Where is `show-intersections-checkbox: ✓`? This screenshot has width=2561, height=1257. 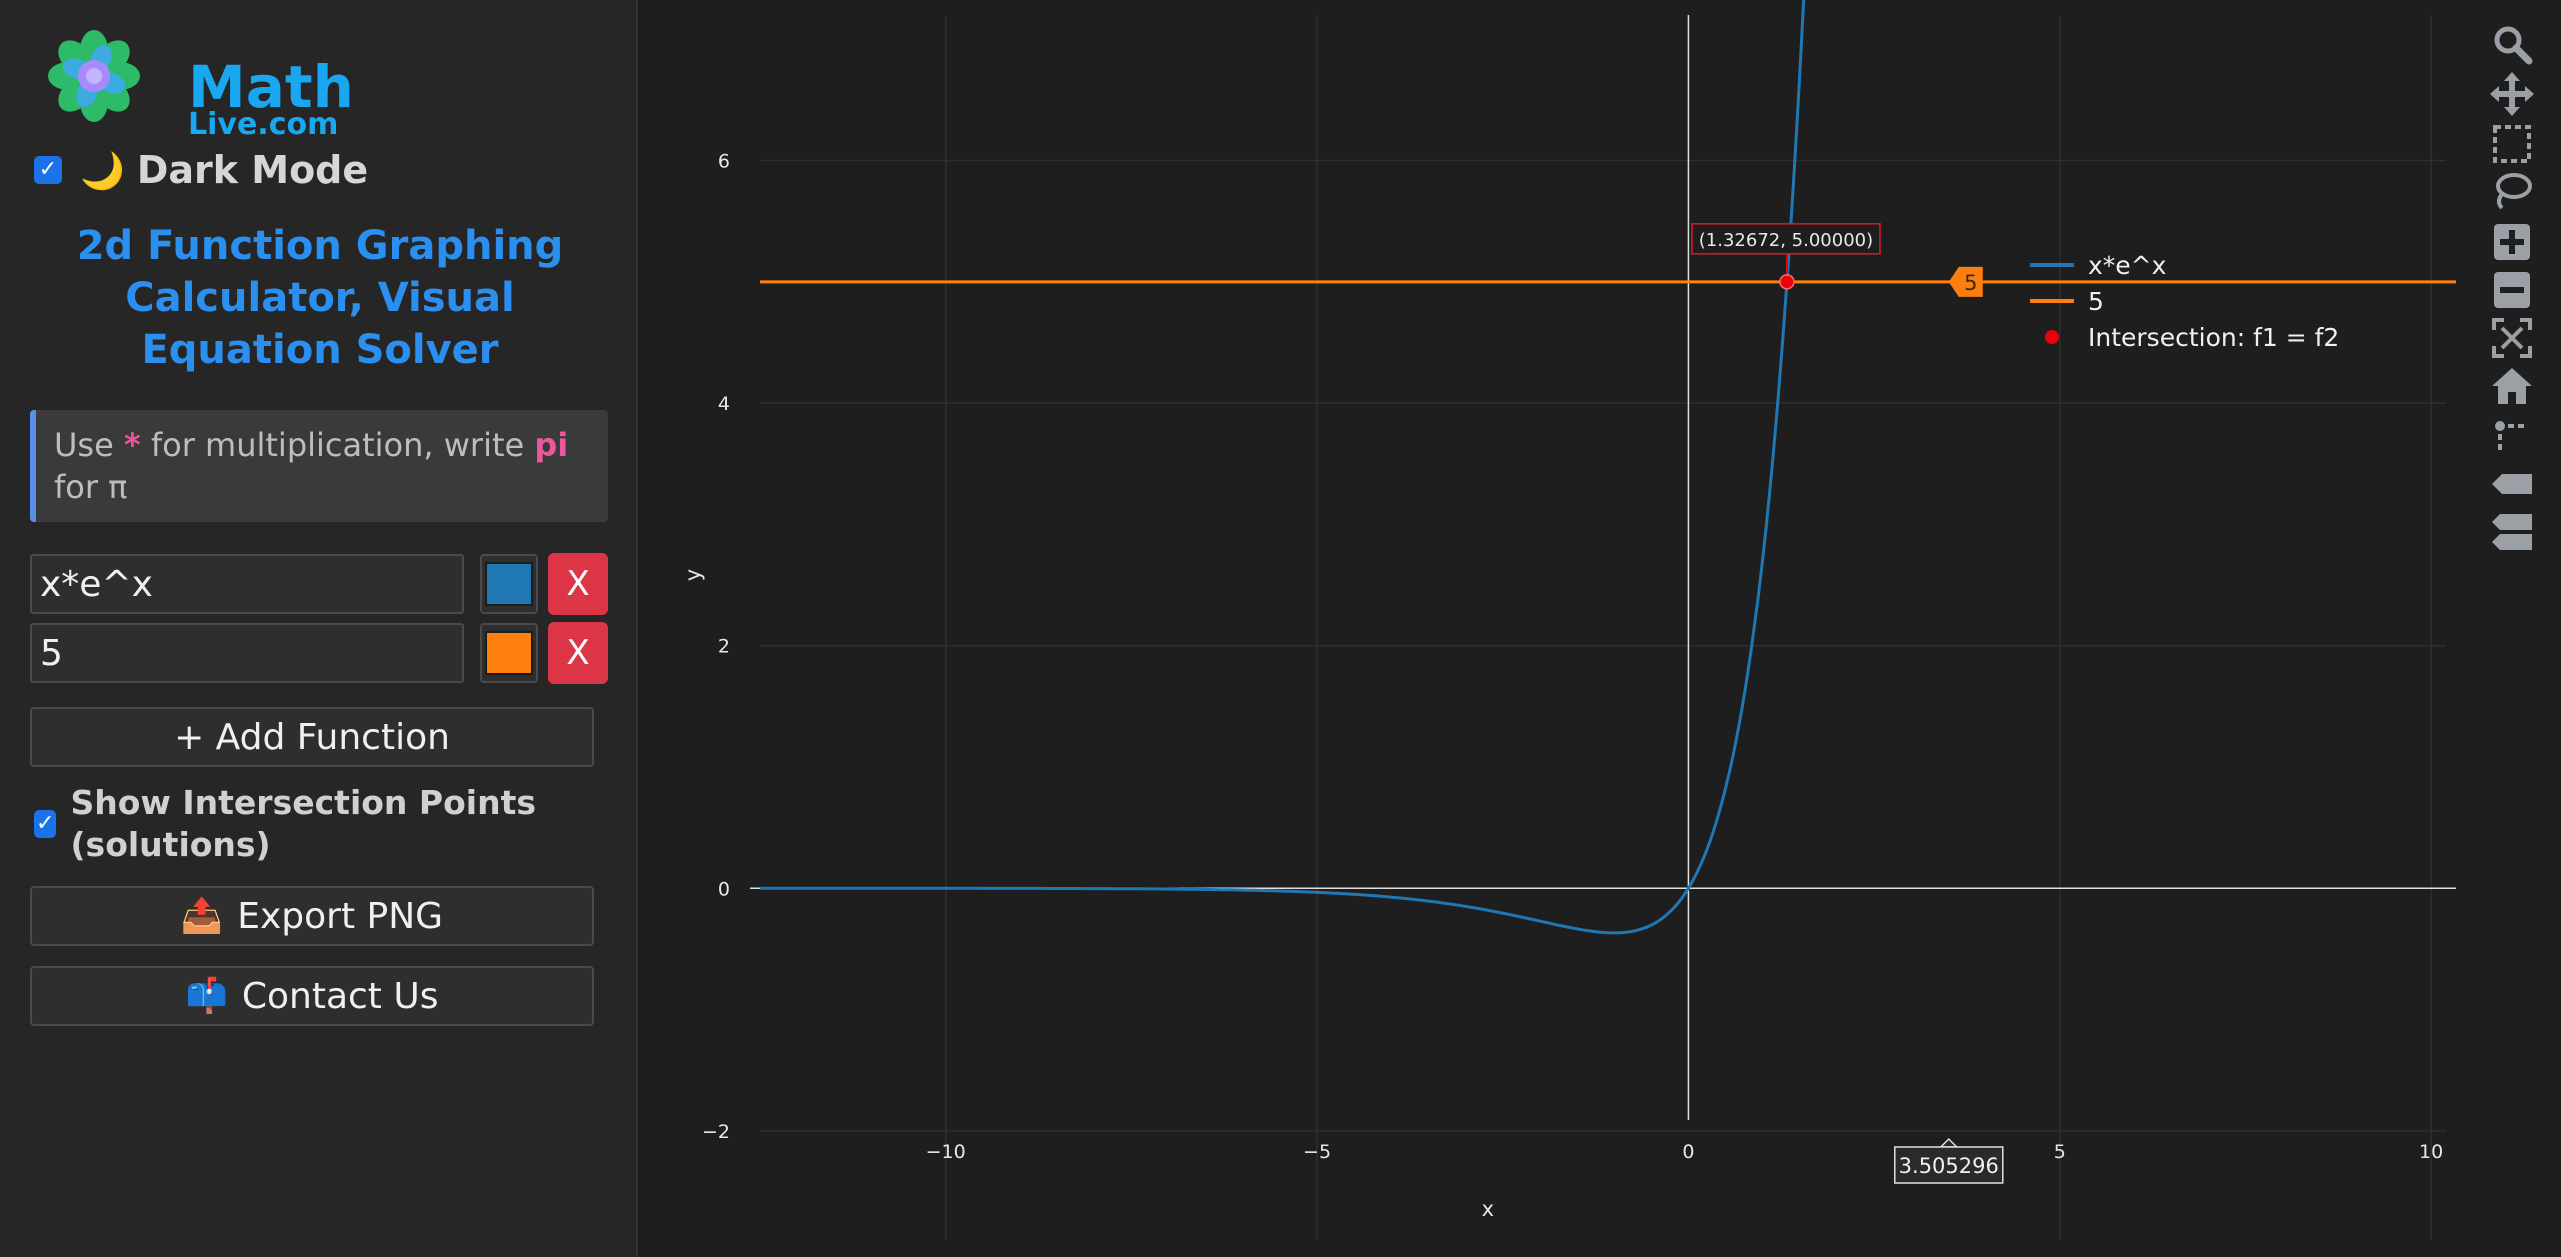
show-intersections-checkbox: ✓ is located at coordinates (45, 824).